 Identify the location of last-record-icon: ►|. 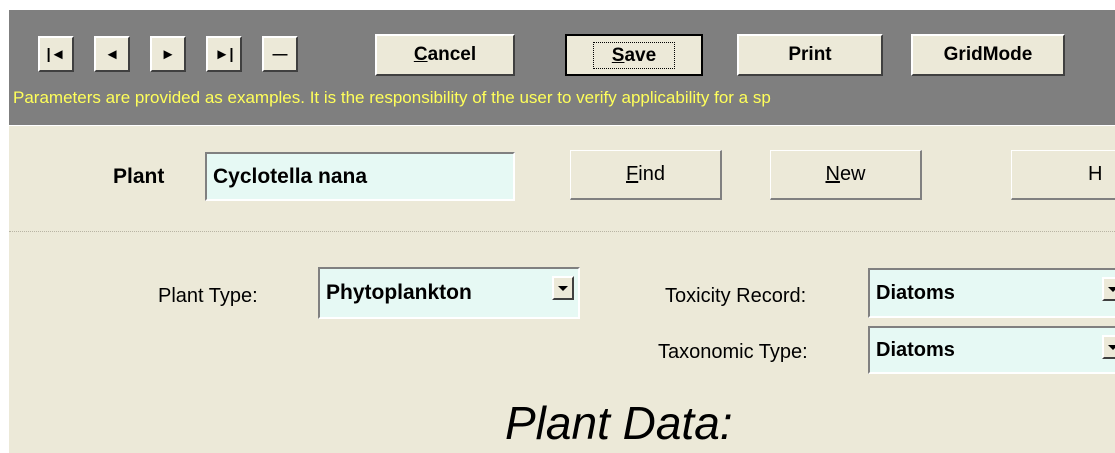
(224, 54).